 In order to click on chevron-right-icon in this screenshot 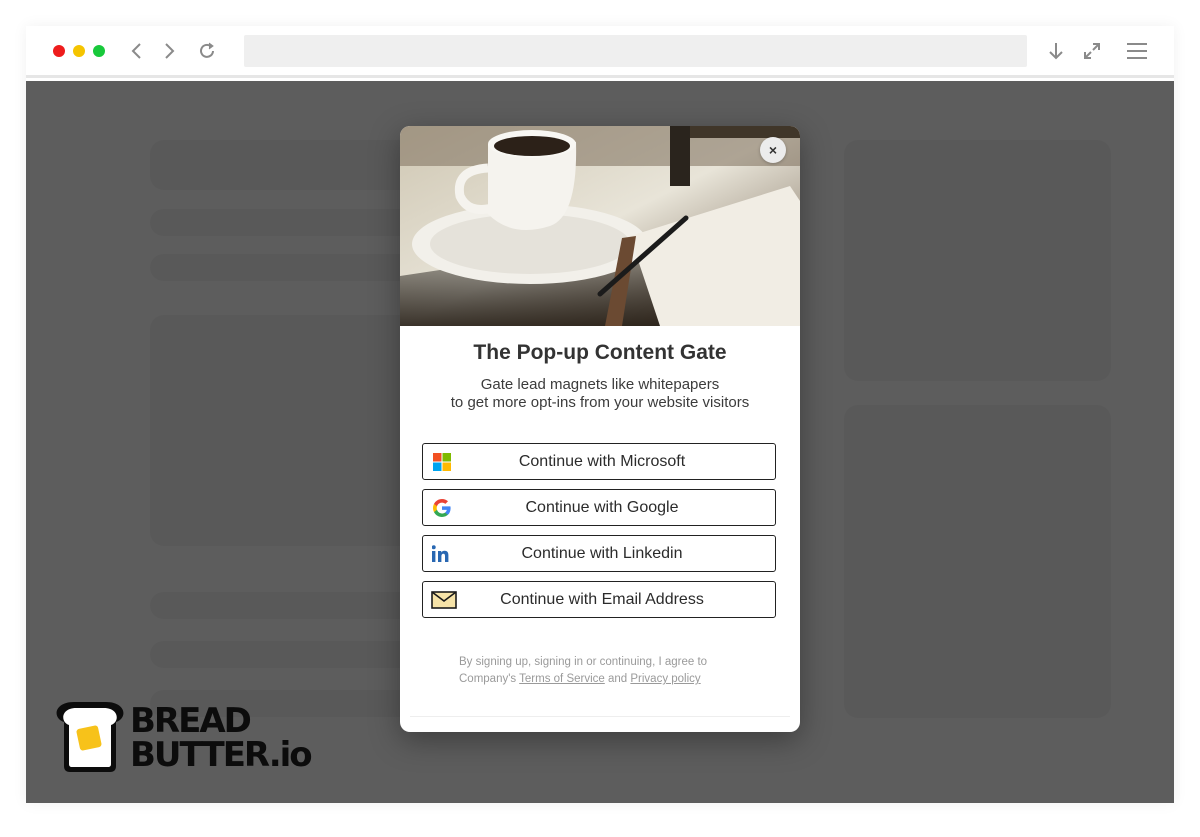, I will do `click(169, 51)`.